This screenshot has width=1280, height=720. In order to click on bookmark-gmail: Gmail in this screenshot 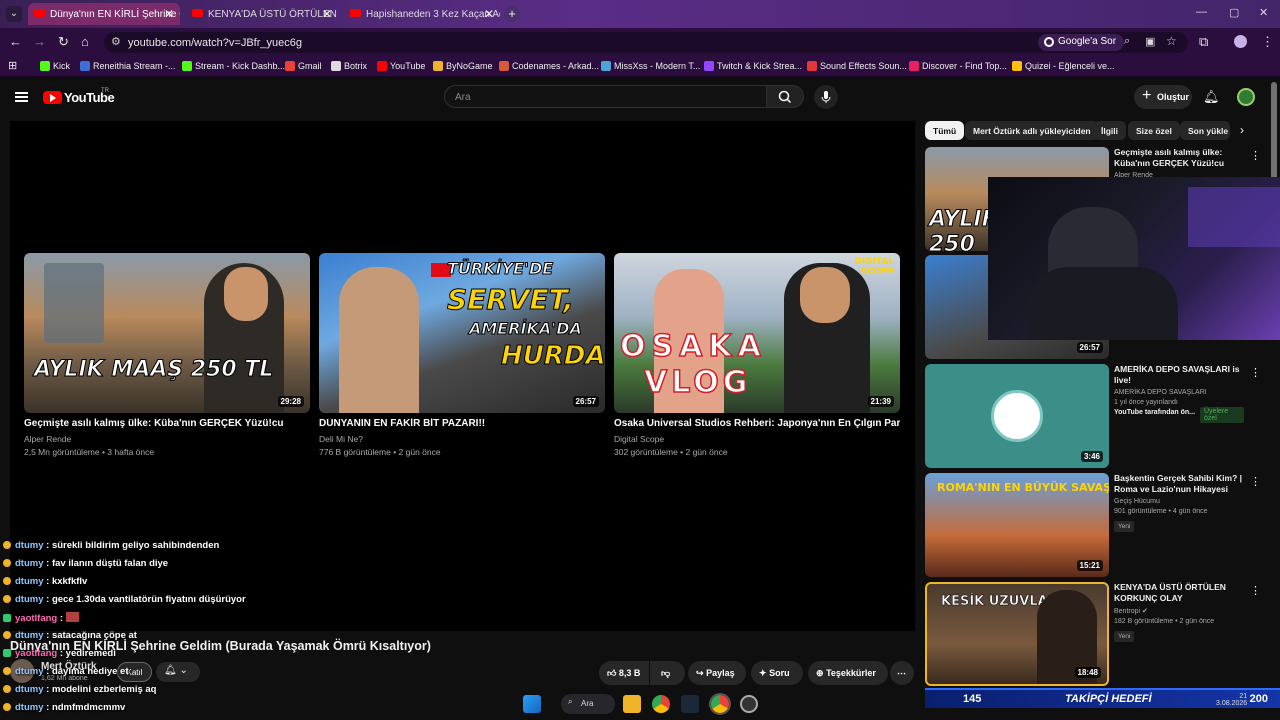, I will do `click(303, 66)`.